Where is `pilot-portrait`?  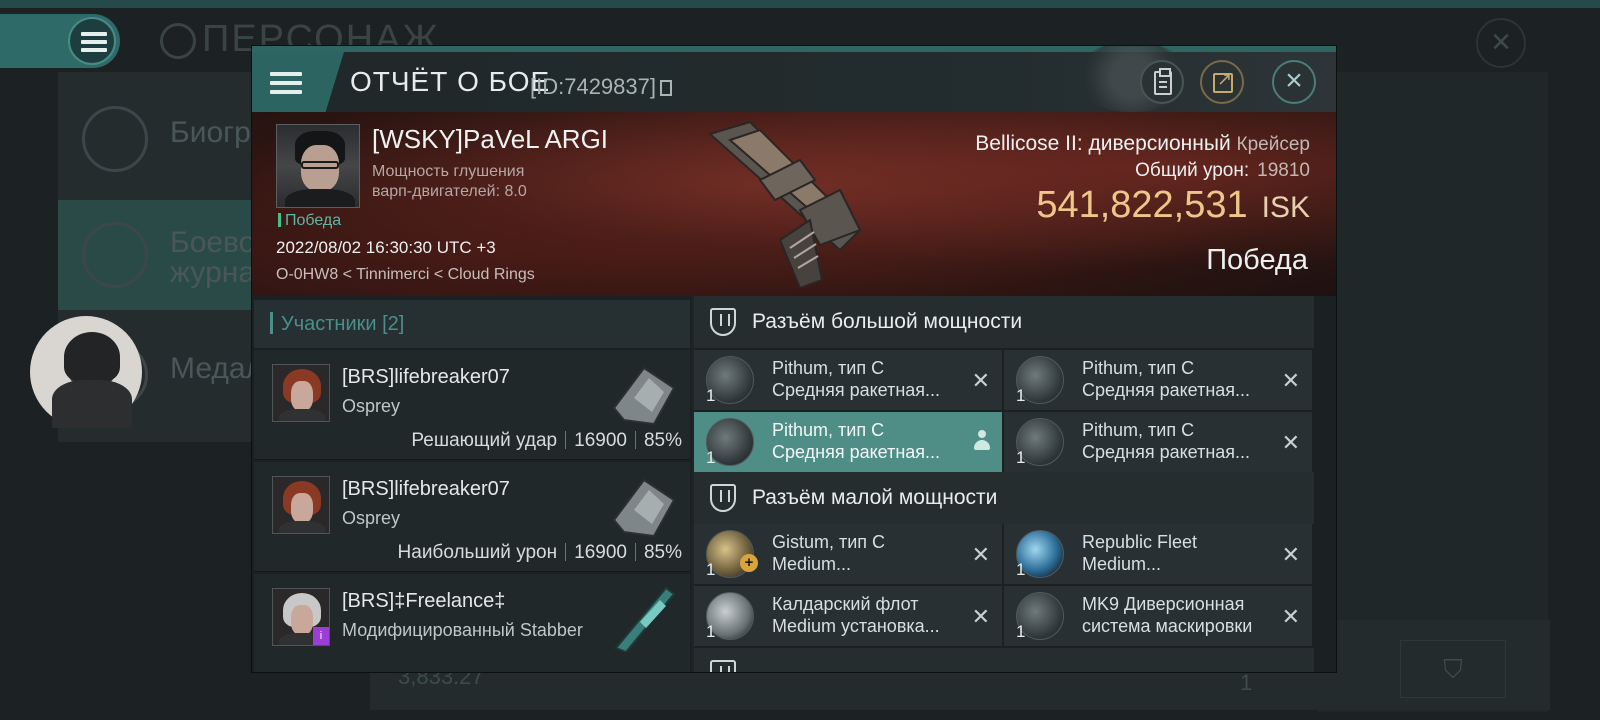
pilot-portrait is located at coordinates (318, 166).